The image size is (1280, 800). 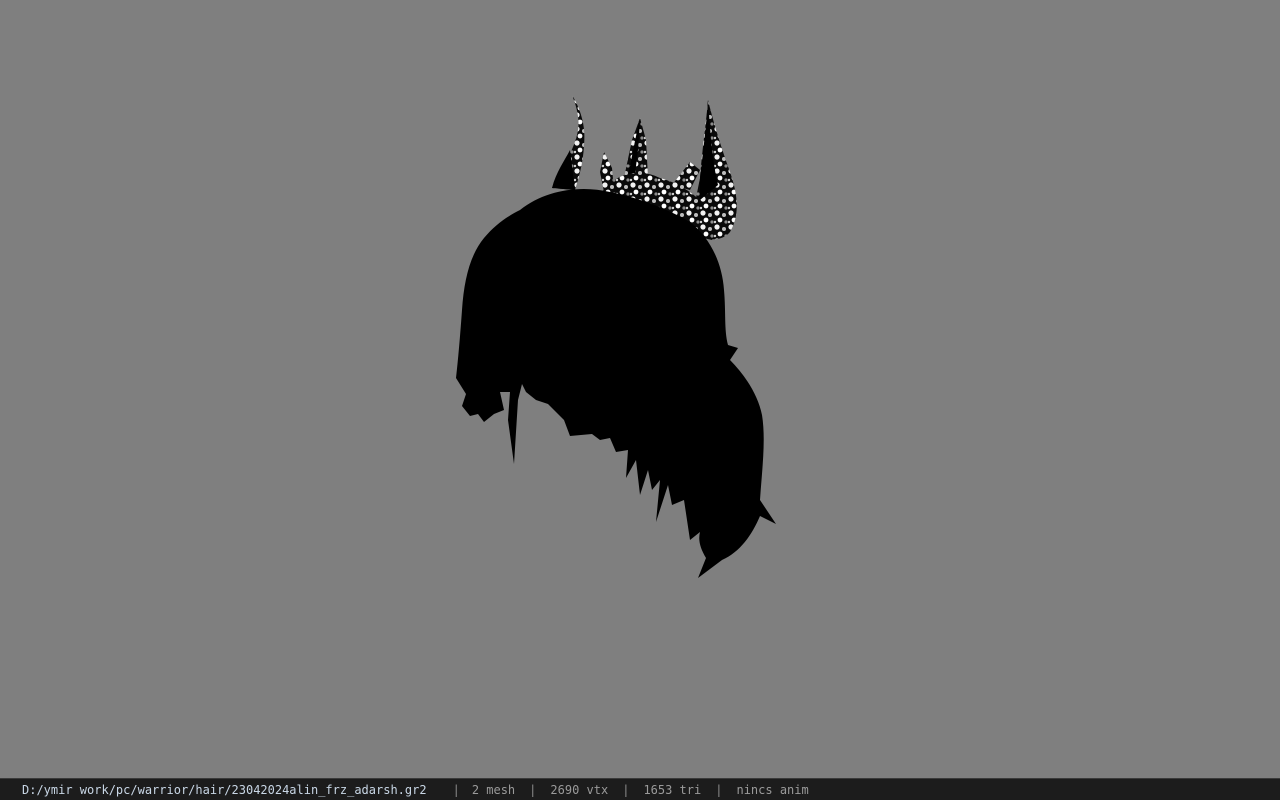 What do you see at coordinates (672, 789) in the screenshot?
I see `triangle-count-label: 1653 tri` at bounding box center [672, 789].